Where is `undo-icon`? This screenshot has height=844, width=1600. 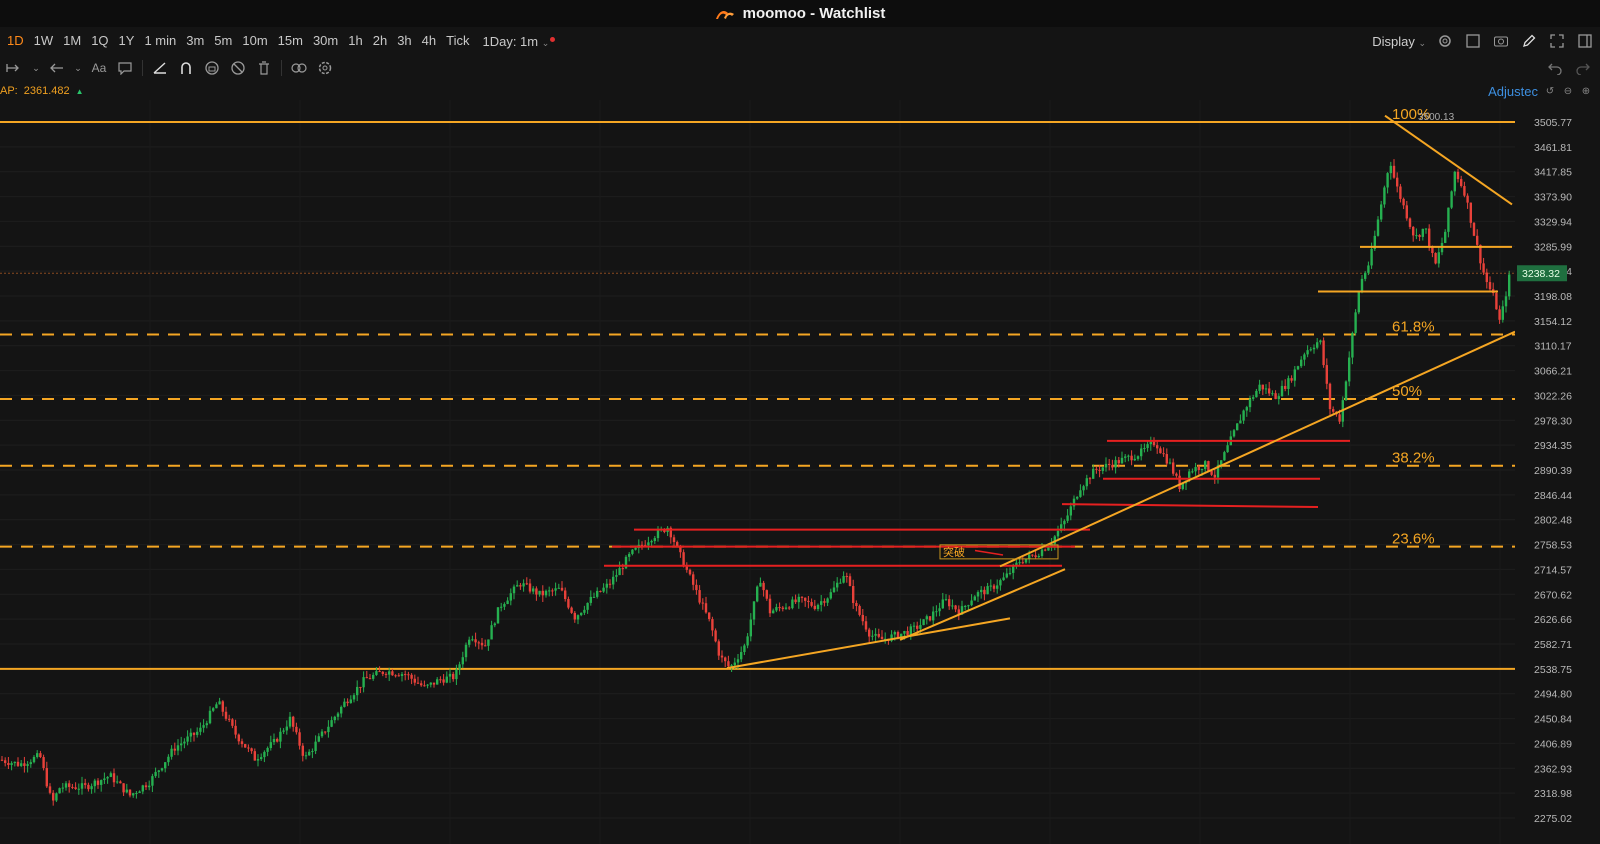 undo-icon is located at coordinates (1555, 68).